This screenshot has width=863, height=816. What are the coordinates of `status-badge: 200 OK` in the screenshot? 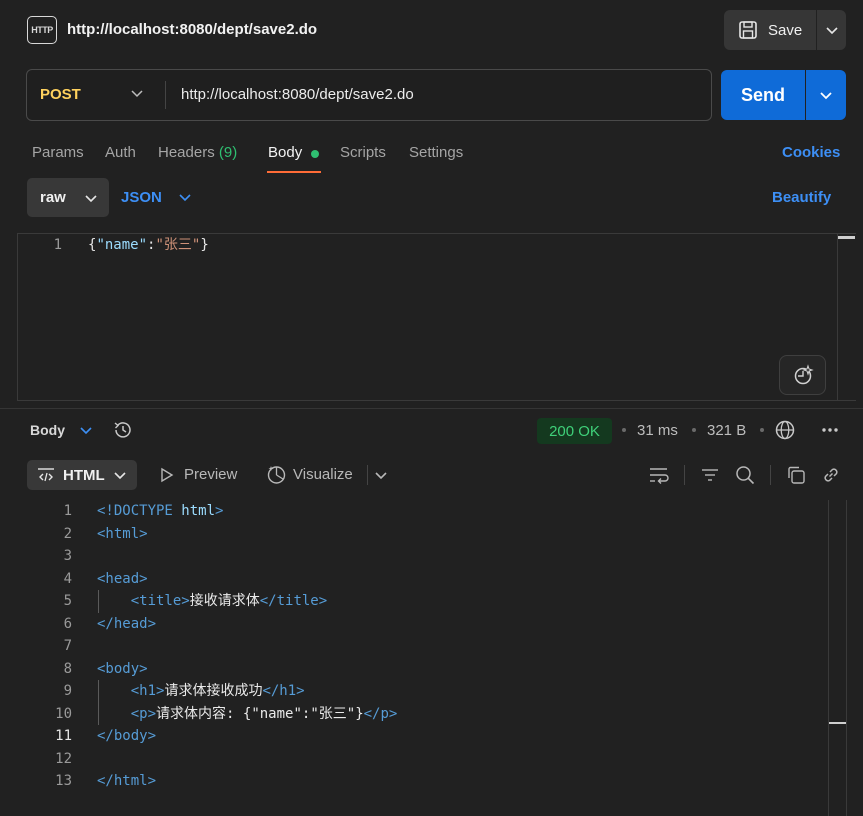 It's located at (574, 431).